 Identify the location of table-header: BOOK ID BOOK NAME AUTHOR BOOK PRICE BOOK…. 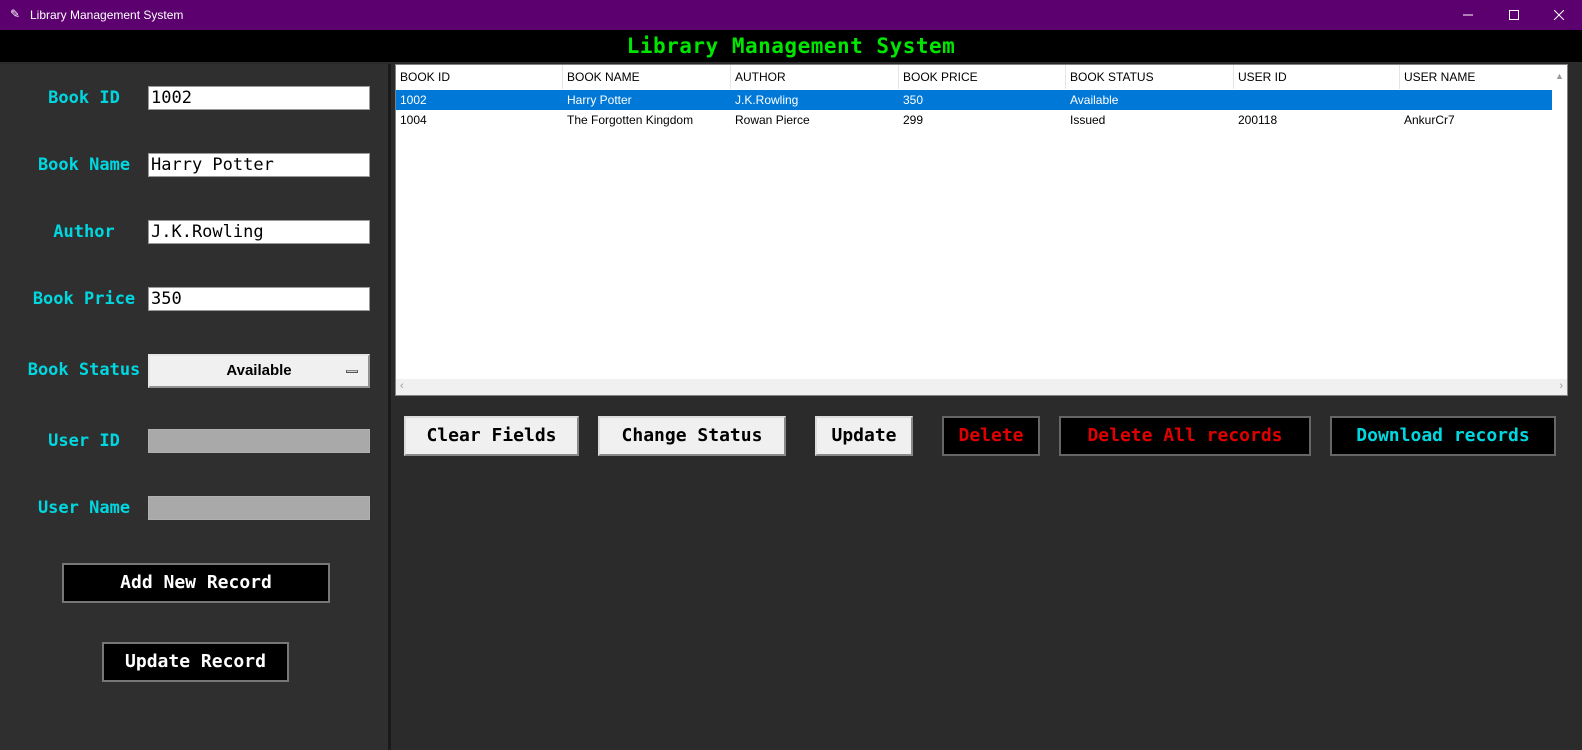
(974, 77).